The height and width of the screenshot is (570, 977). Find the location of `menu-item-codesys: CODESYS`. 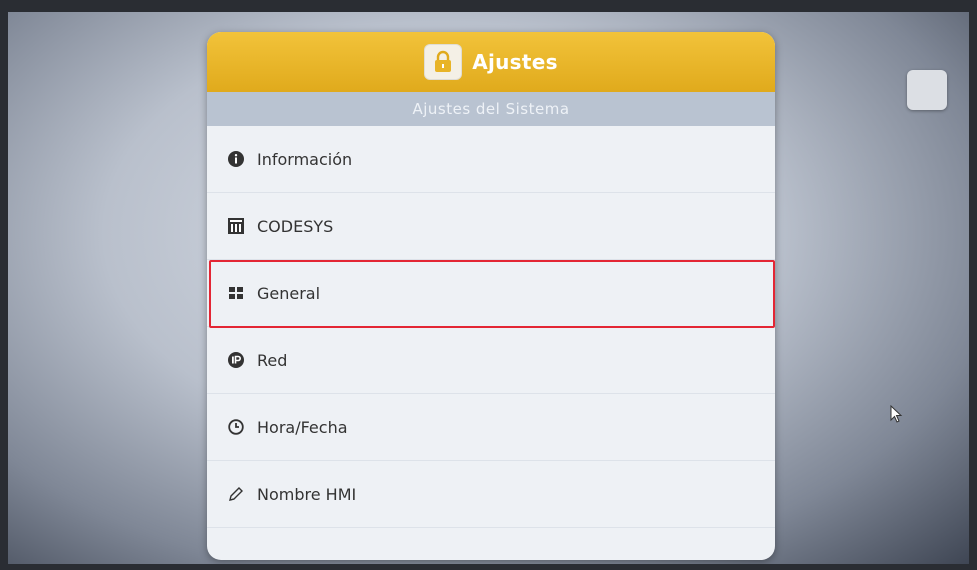

menu-item-codesys: CODESYS is located at coordinates (491, 226).